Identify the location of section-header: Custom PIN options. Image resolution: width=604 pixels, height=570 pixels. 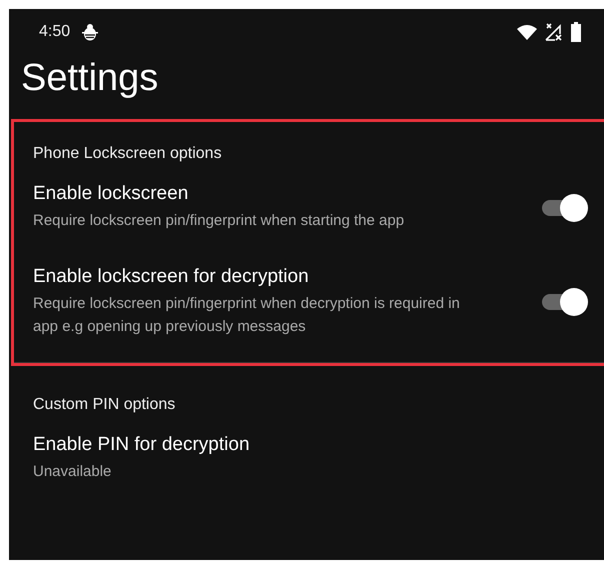
(104, 405).